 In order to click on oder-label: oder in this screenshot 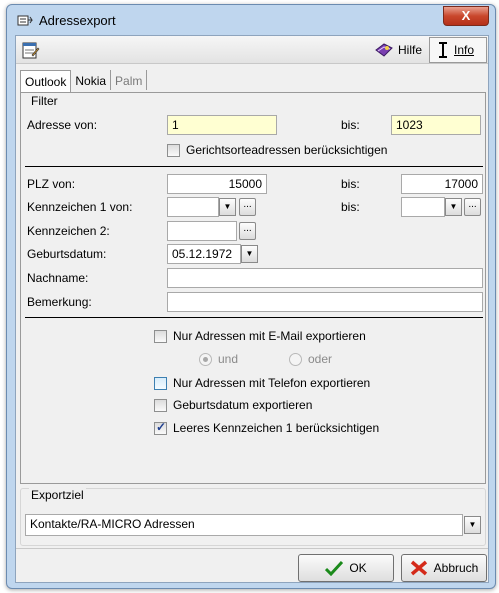, I will do `click(320, 359)`.